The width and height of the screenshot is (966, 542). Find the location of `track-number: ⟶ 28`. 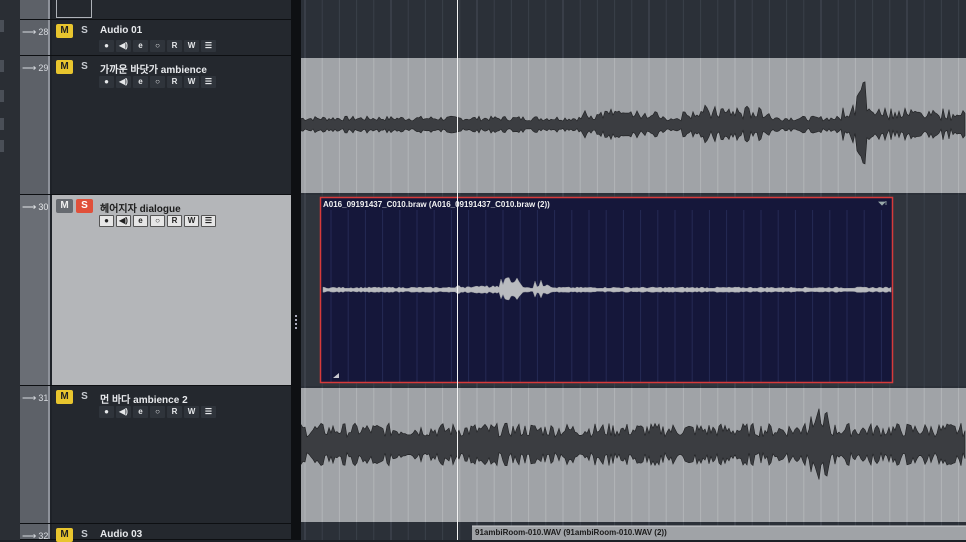

track-number: ⟶ 28 is located at coordinates (35, 32).